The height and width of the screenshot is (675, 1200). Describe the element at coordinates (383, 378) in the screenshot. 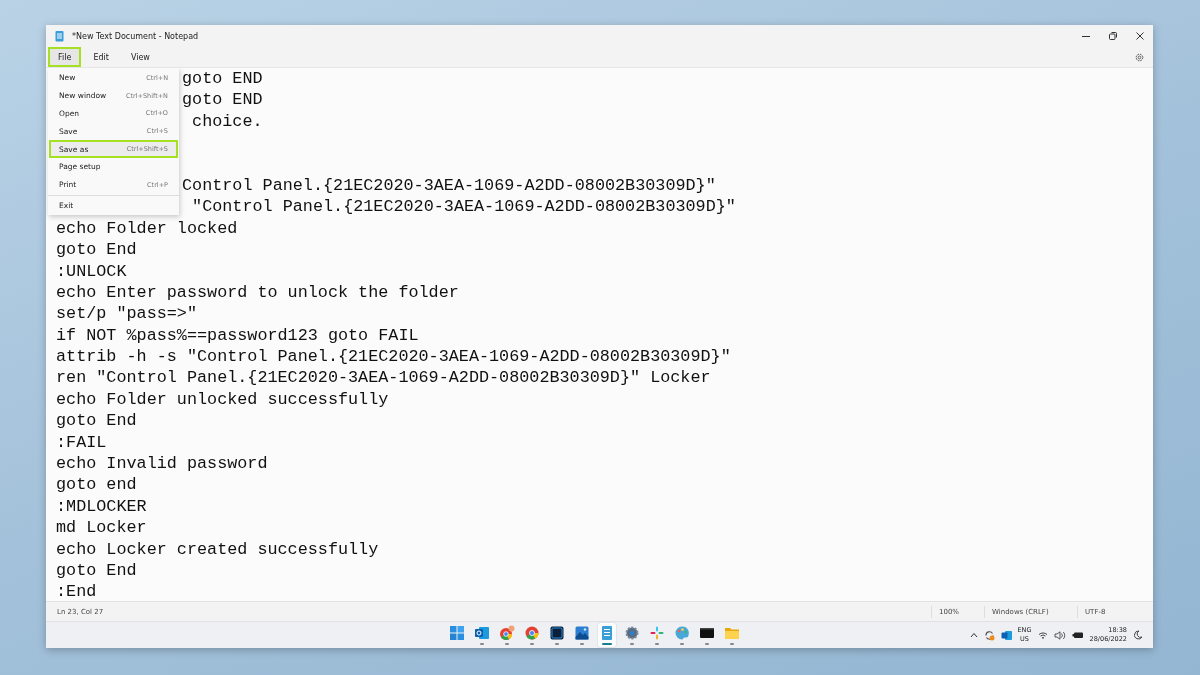

I see `code-line: ren "Control Panel.{21EC2020-3AEA-1069-A2DD-08002B30309D}" Locker` at that location.